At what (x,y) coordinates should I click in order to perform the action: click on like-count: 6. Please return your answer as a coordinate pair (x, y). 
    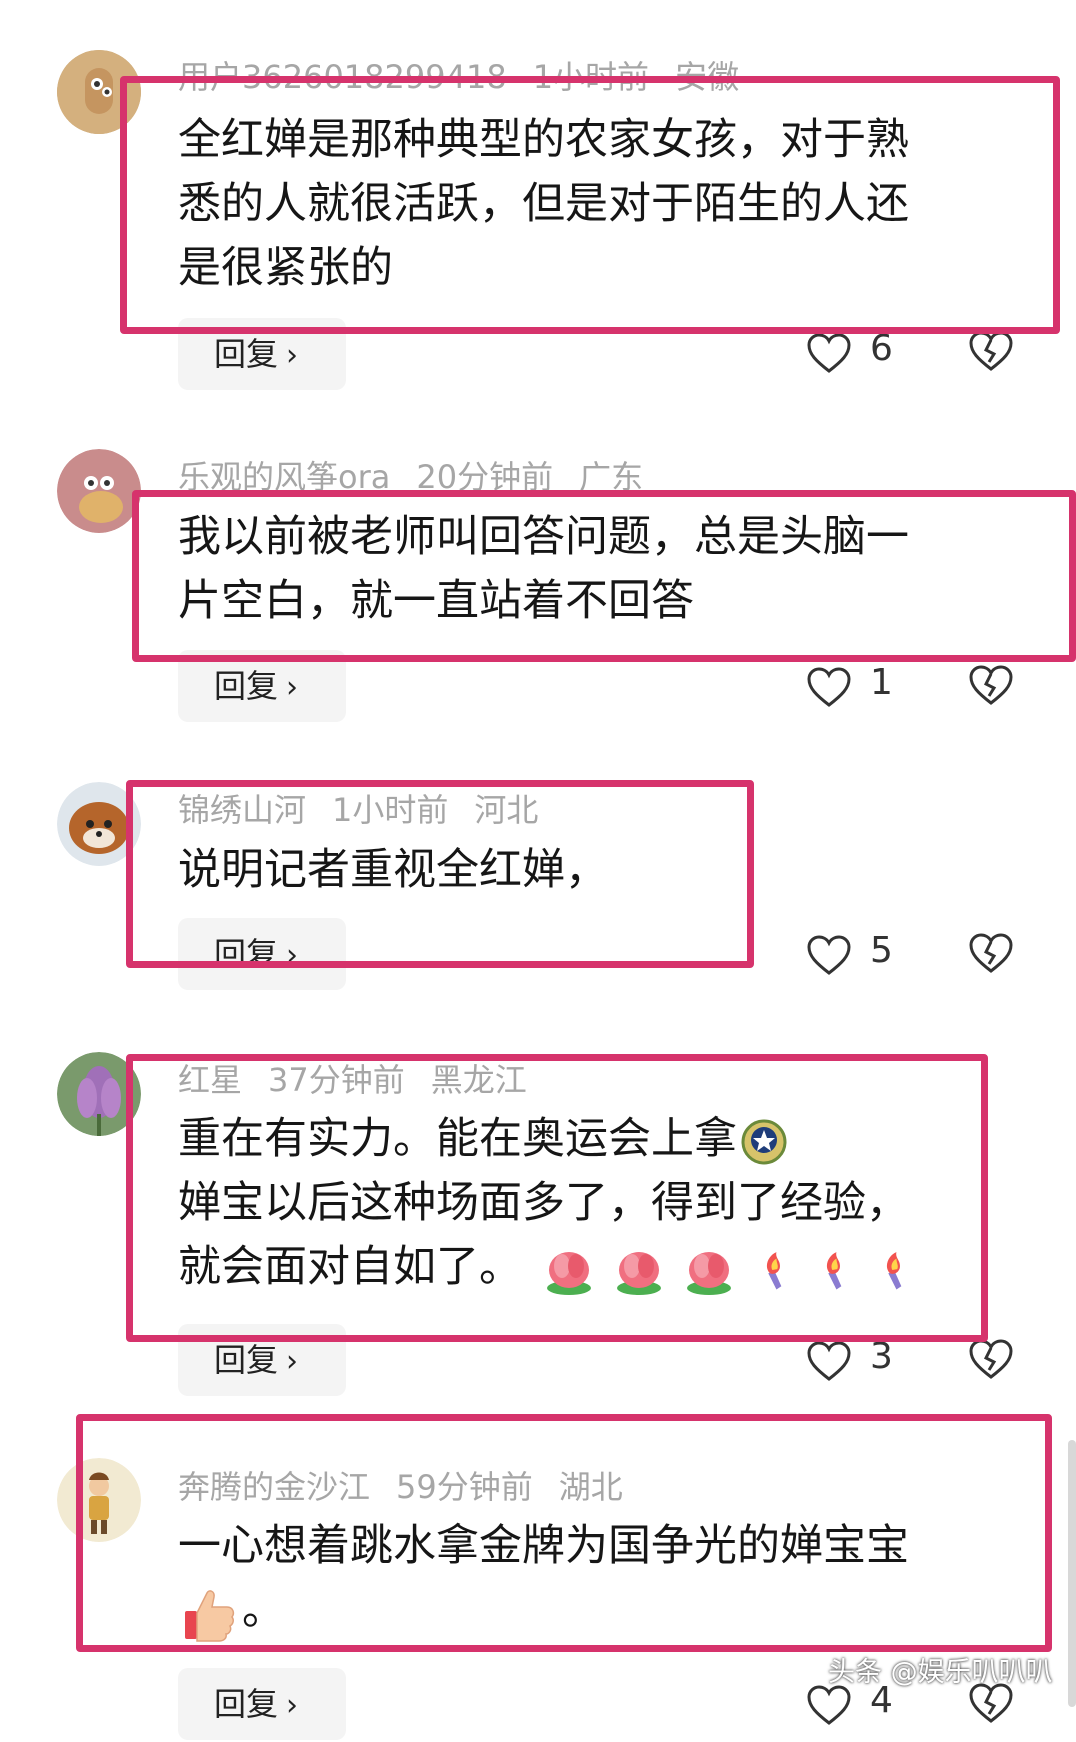
    Looking at the image, I should click on (881, 348).